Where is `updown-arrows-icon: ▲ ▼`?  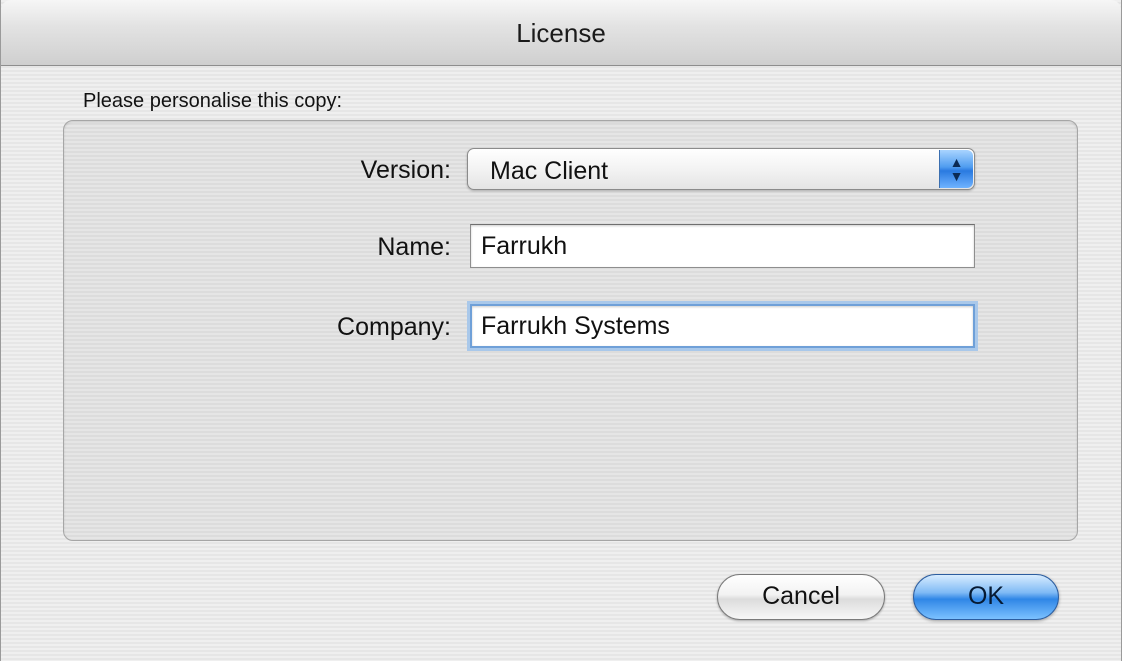 updown-arrows-icon: ▲ ▼ is located at coordinates (956, 169).